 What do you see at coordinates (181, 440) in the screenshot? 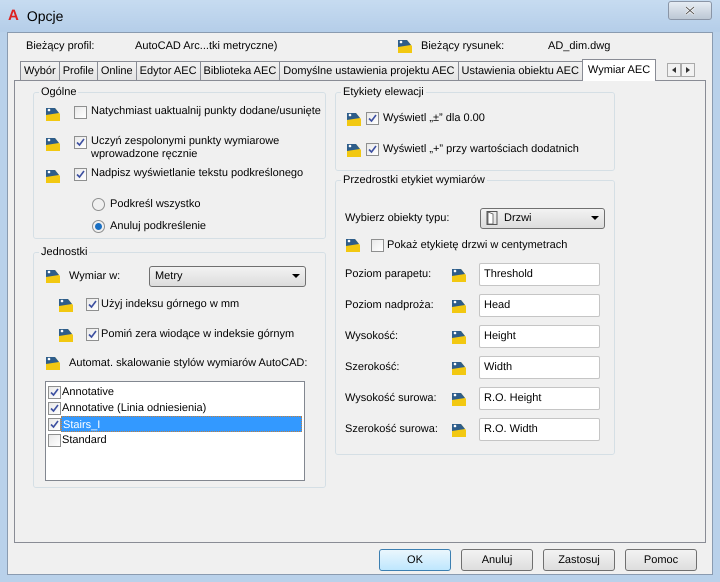
I see `list-item: Standard` at bounding box center [181, 440].